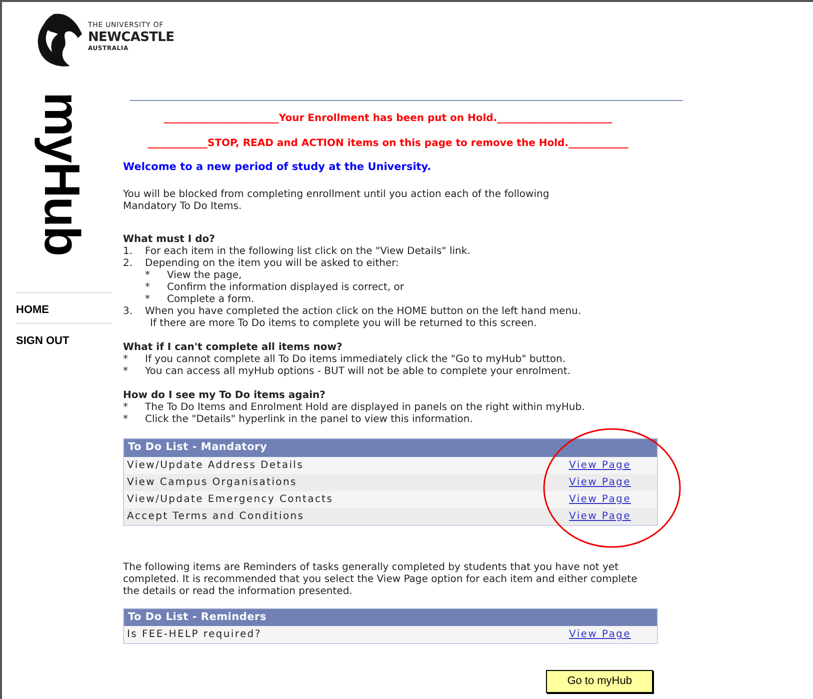 The width and height of the screenshot is (813, 699). What do you see at coordinates (355, 360) in the screenshot?
I see `list-text: If you cannot complete all To Do items immediately click the "Go to myHub" button.` at bounding box center [355, 360].